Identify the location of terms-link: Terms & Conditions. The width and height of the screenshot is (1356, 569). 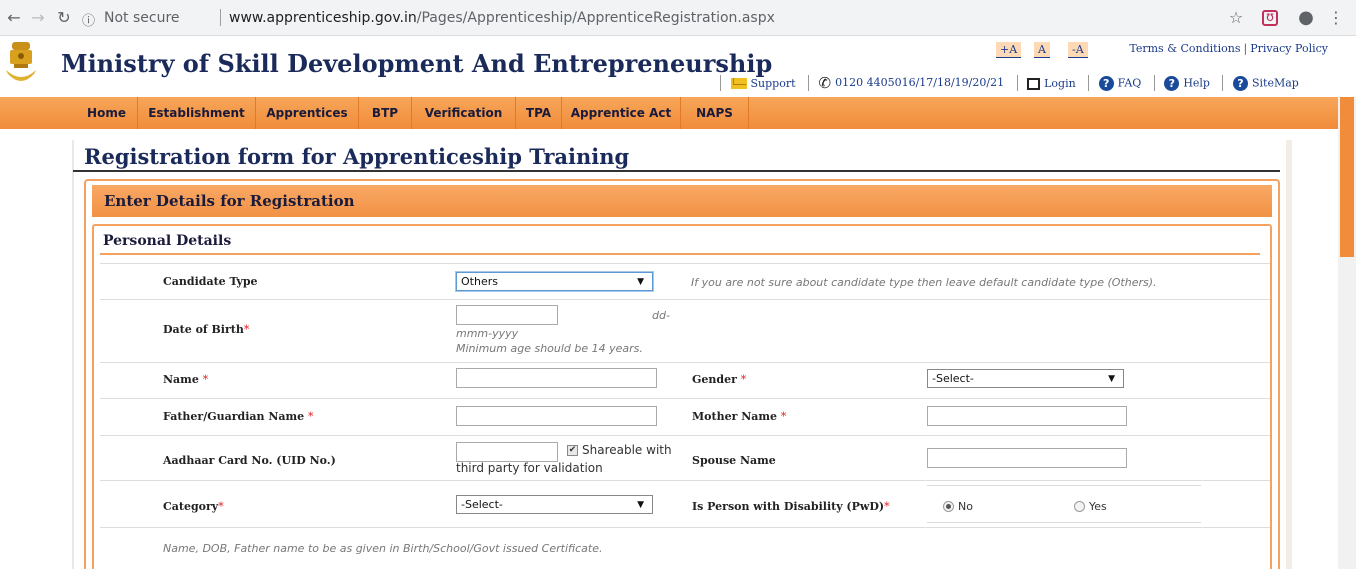
(1184, 48).